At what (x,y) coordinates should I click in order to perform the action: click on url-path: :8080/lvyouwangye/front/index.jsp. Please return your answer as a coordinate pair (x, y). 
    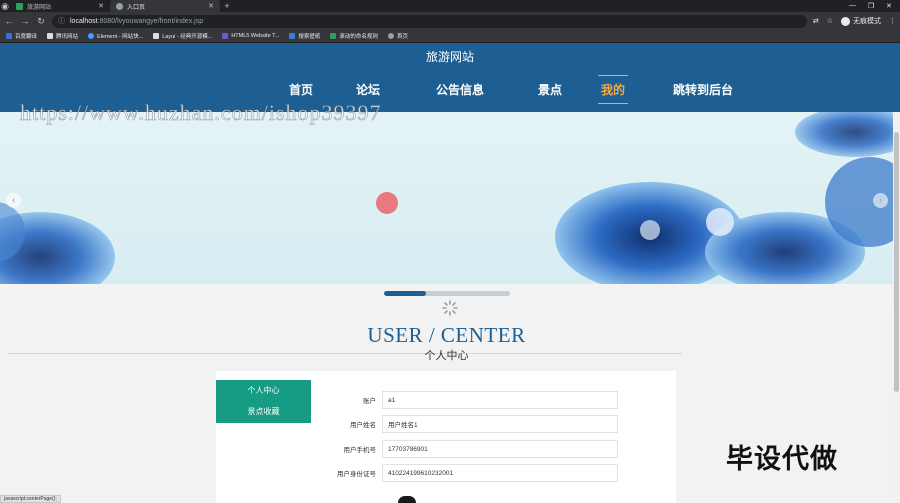
    Looking at the image, I should click on (150, 21).